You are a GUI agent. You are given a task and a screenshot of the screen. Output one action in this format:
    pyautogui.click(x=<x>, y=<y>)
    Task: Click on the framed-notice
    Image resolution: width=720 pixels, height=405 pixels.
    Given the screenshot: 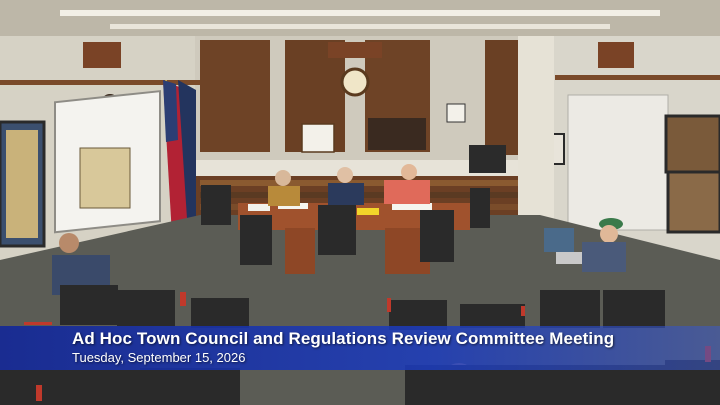 What is the action you would take?
    pyautogui.click(x=318, y=138)
    